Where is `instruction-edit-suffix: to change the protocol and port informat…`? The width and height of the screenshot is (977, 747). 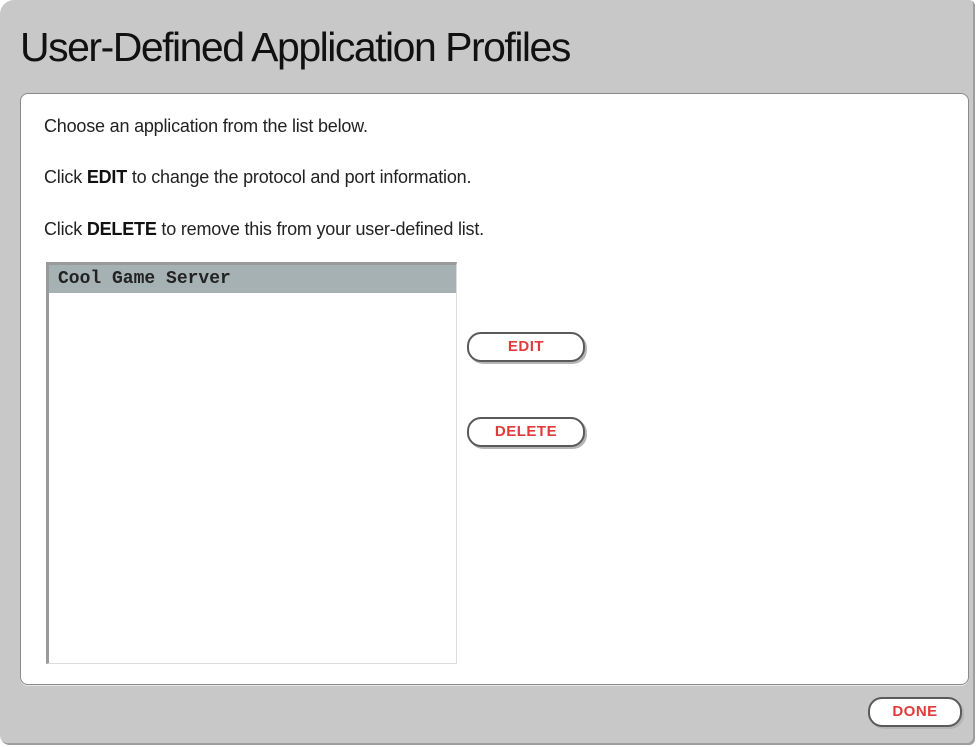
instruction-edit-suffix: to change the protocol and port informat… is located at coordinates (299, 177).